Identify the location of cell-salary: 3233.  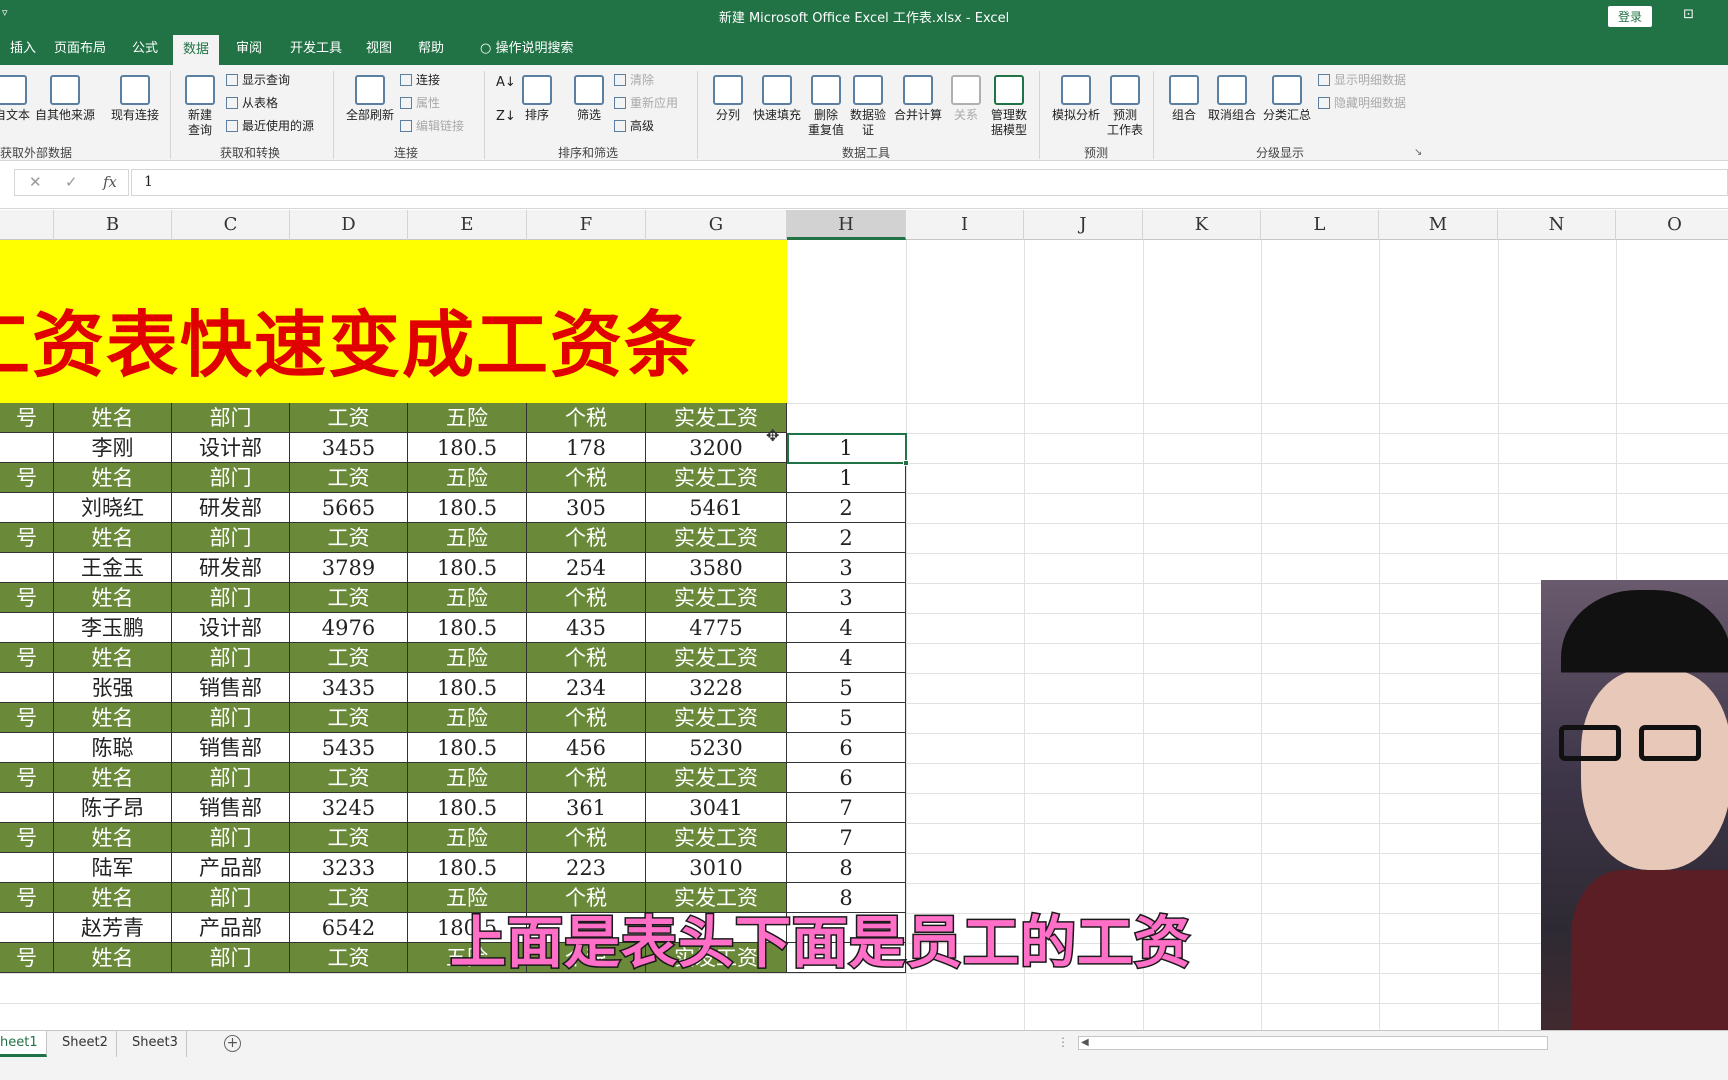
(349, 868).